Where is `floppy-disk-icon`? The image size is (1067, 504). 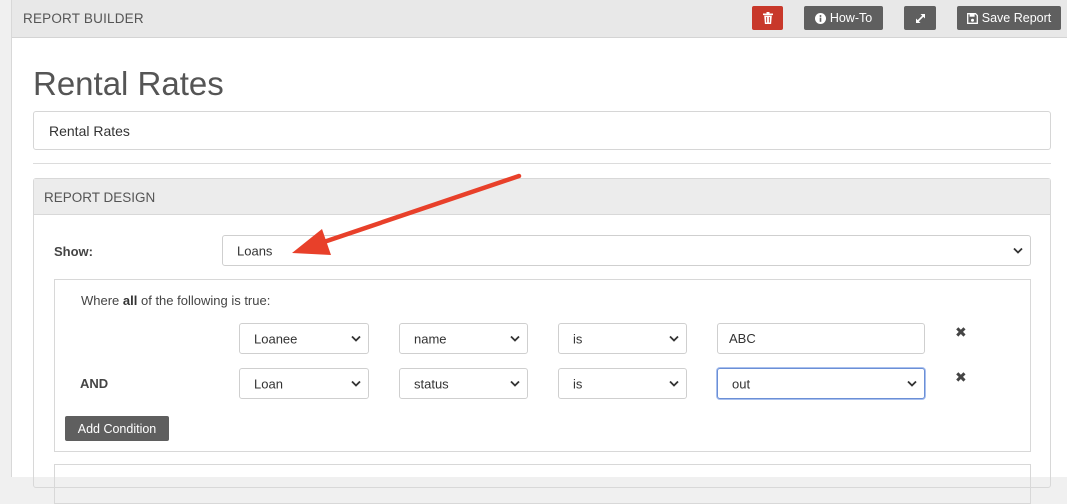
floppy-disk-icon is located at coordinates (972, 18).